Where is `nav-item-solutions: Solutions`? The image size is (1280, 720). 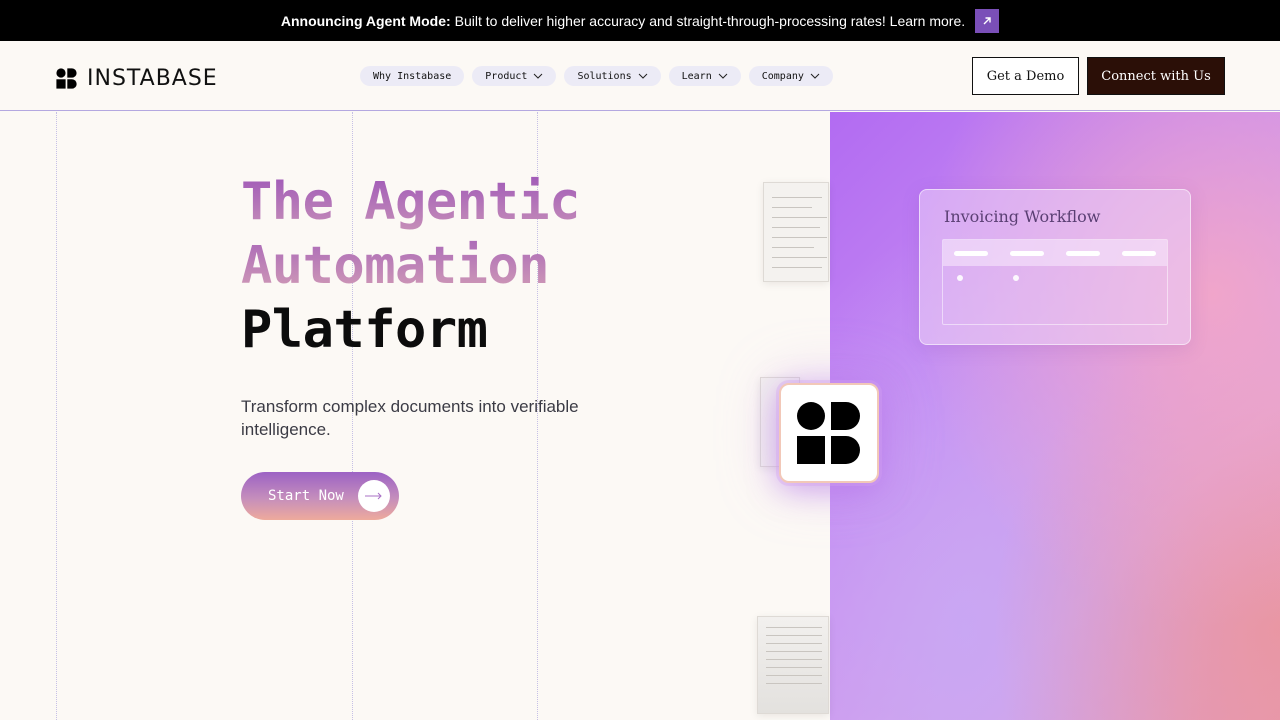 nav-item-solutions: Solutions is located at coordinates (612, 76).